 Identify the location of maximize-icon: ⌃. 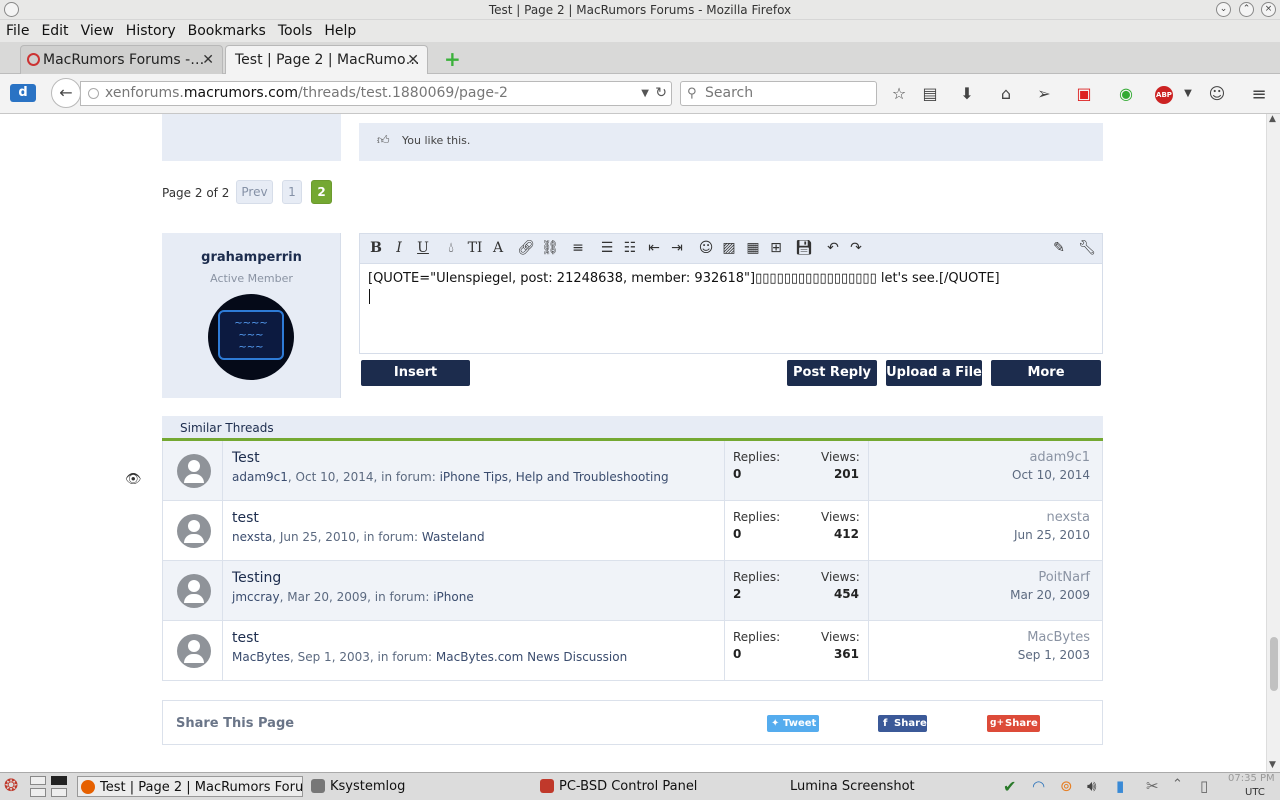
(1246, 9).